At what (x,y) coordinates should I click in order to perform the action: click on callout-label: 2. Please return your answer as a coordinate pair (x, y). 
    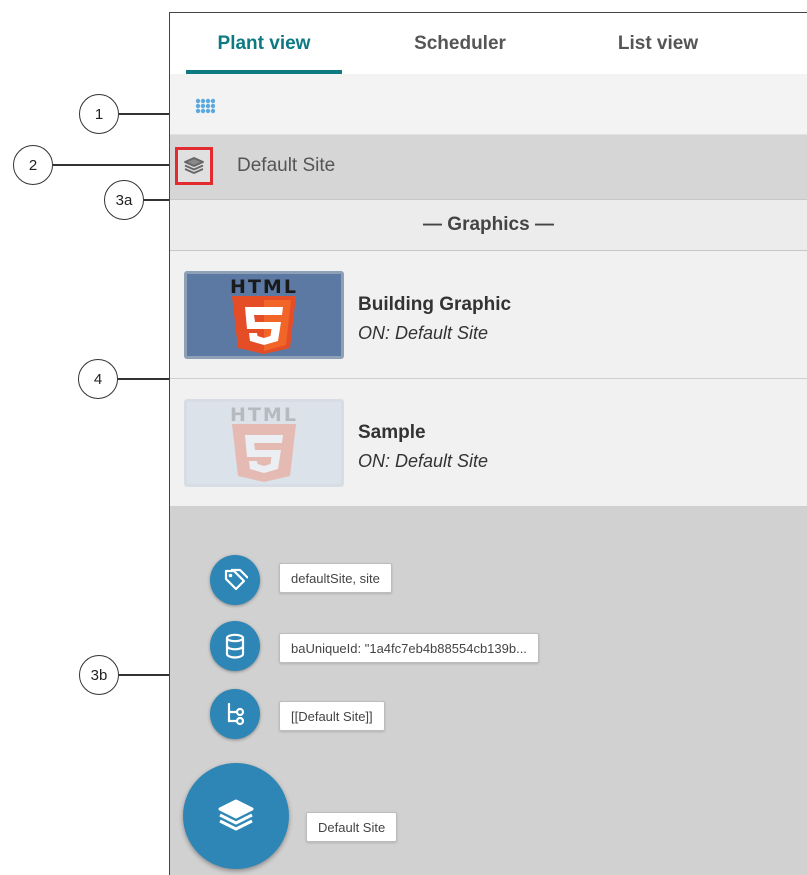
    Looking at the image, I should click on (33, 165).